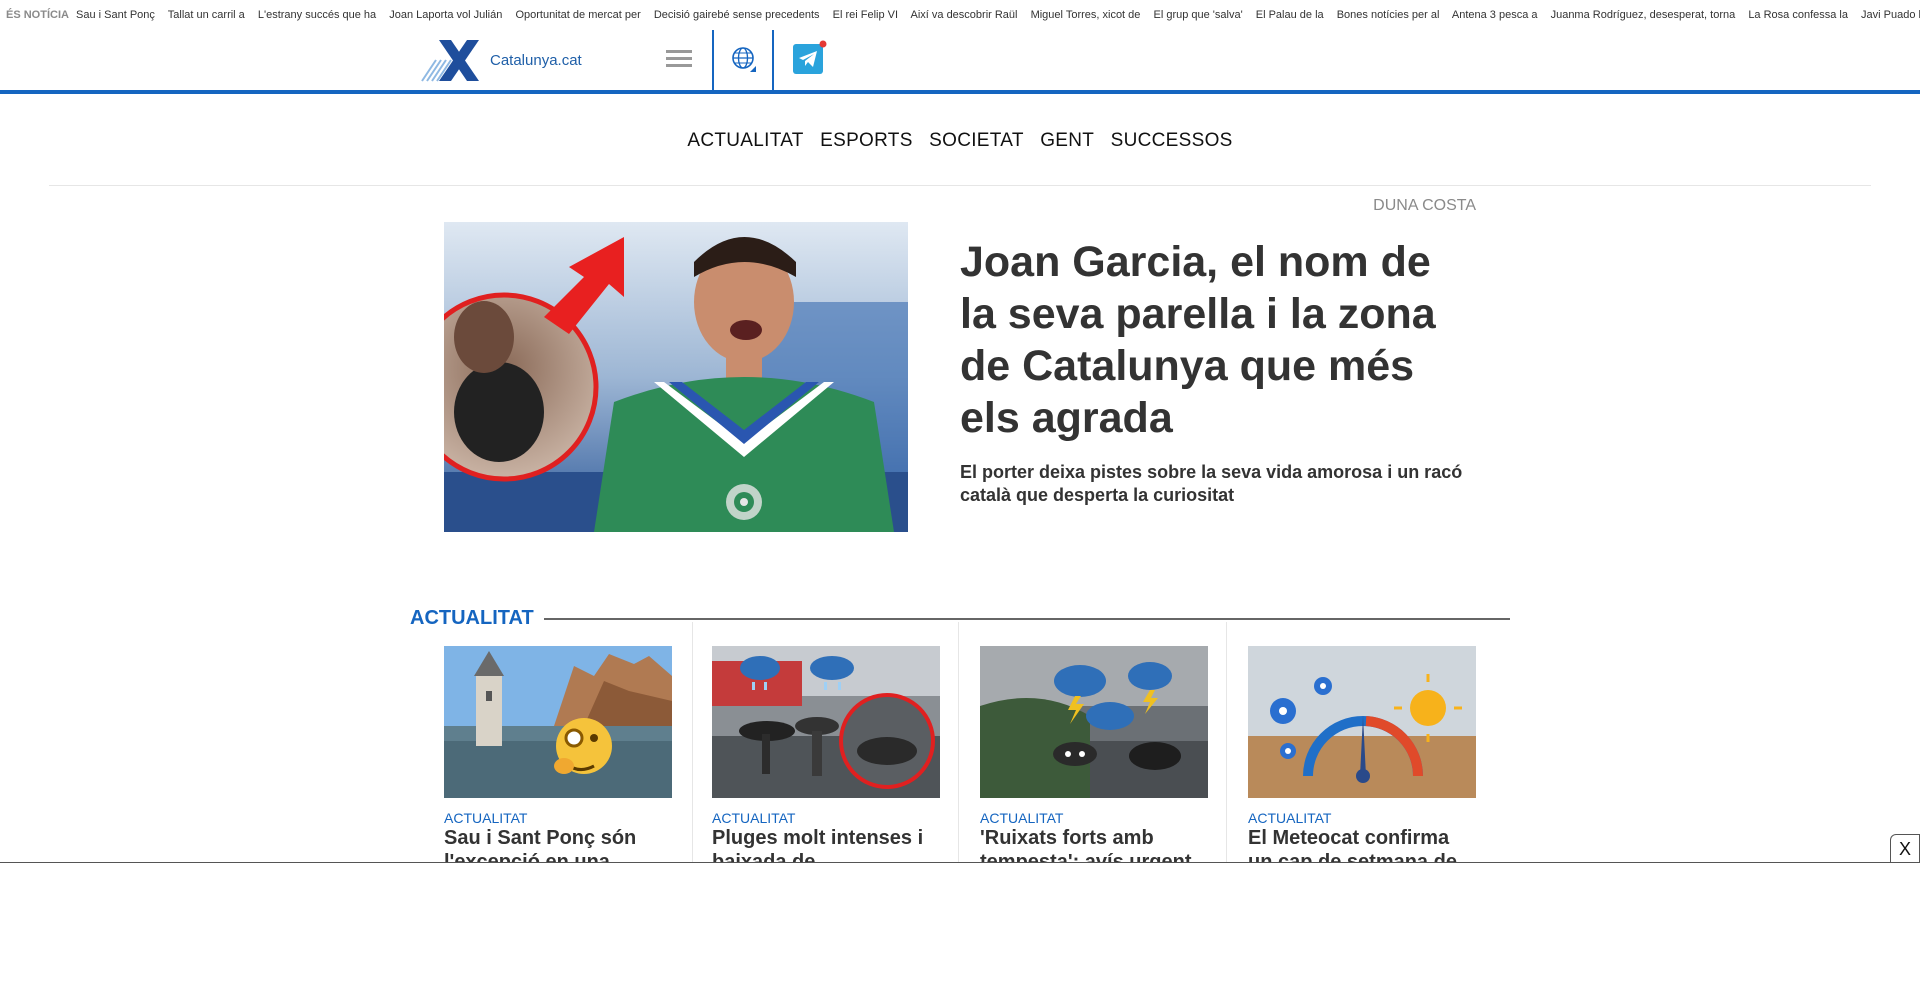  What do you see at coordinates (445, 15) in the screenshot?
I see `ticker-item: Joan Laporta vol Julián` at bounding box center [445, 15].